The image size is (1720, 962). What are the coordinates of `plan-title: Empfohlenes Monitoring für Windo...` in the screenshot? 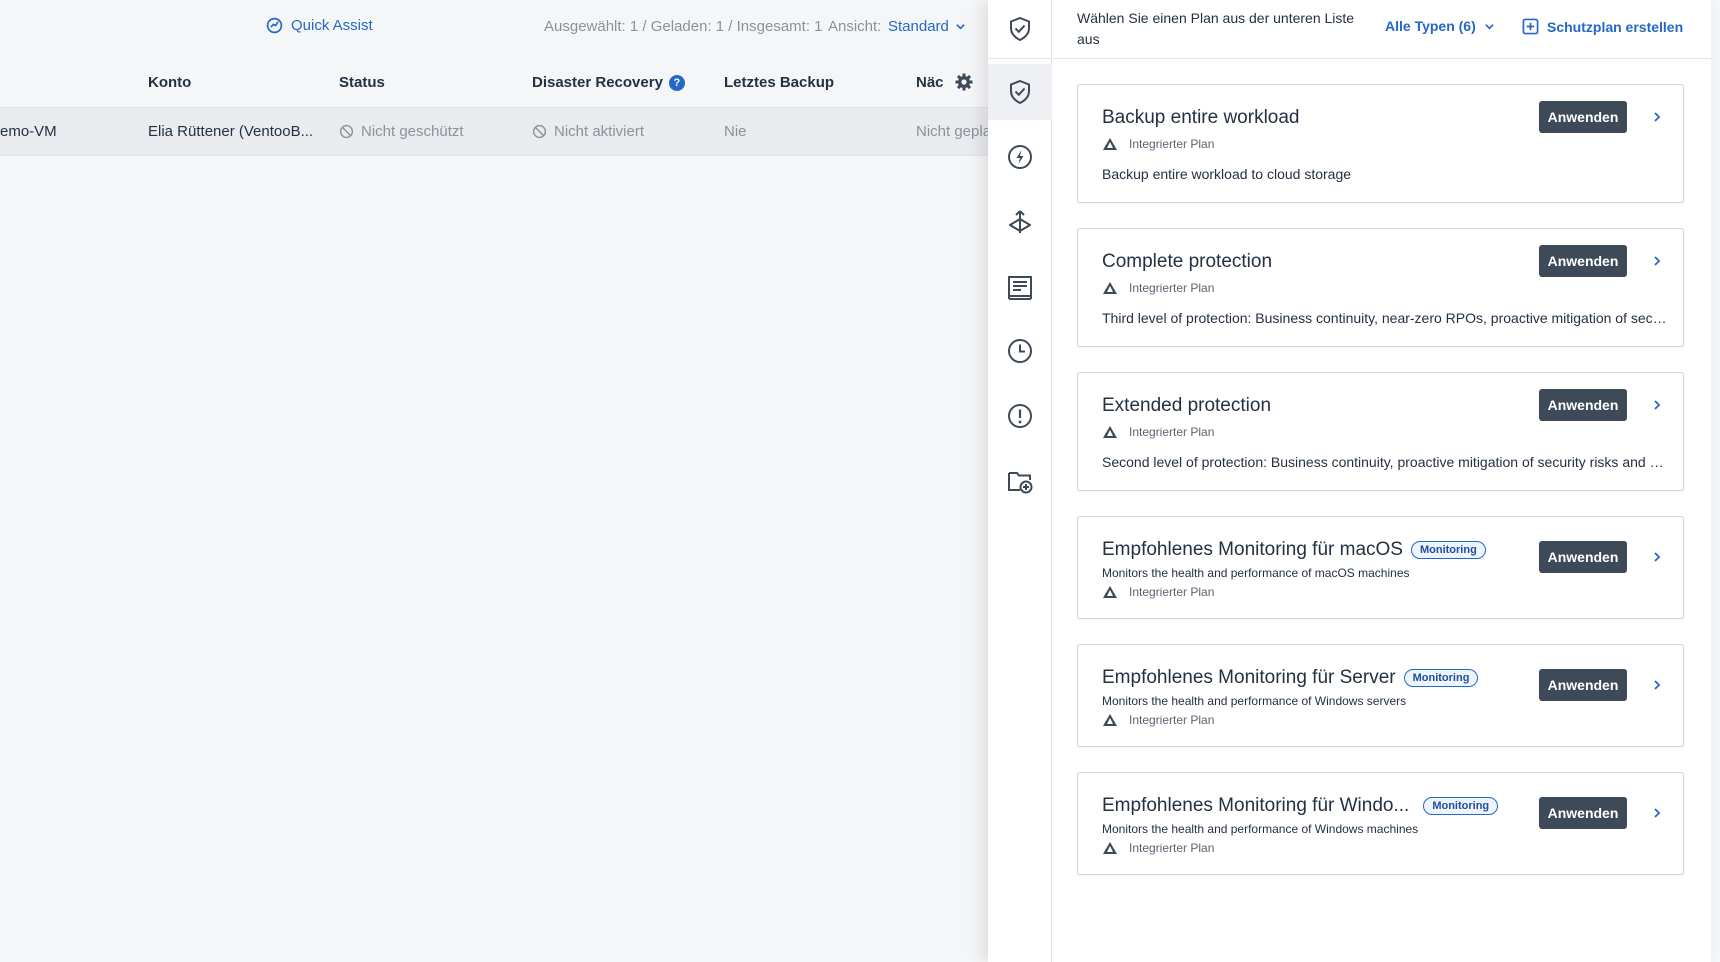 It's located at (1256, 805).